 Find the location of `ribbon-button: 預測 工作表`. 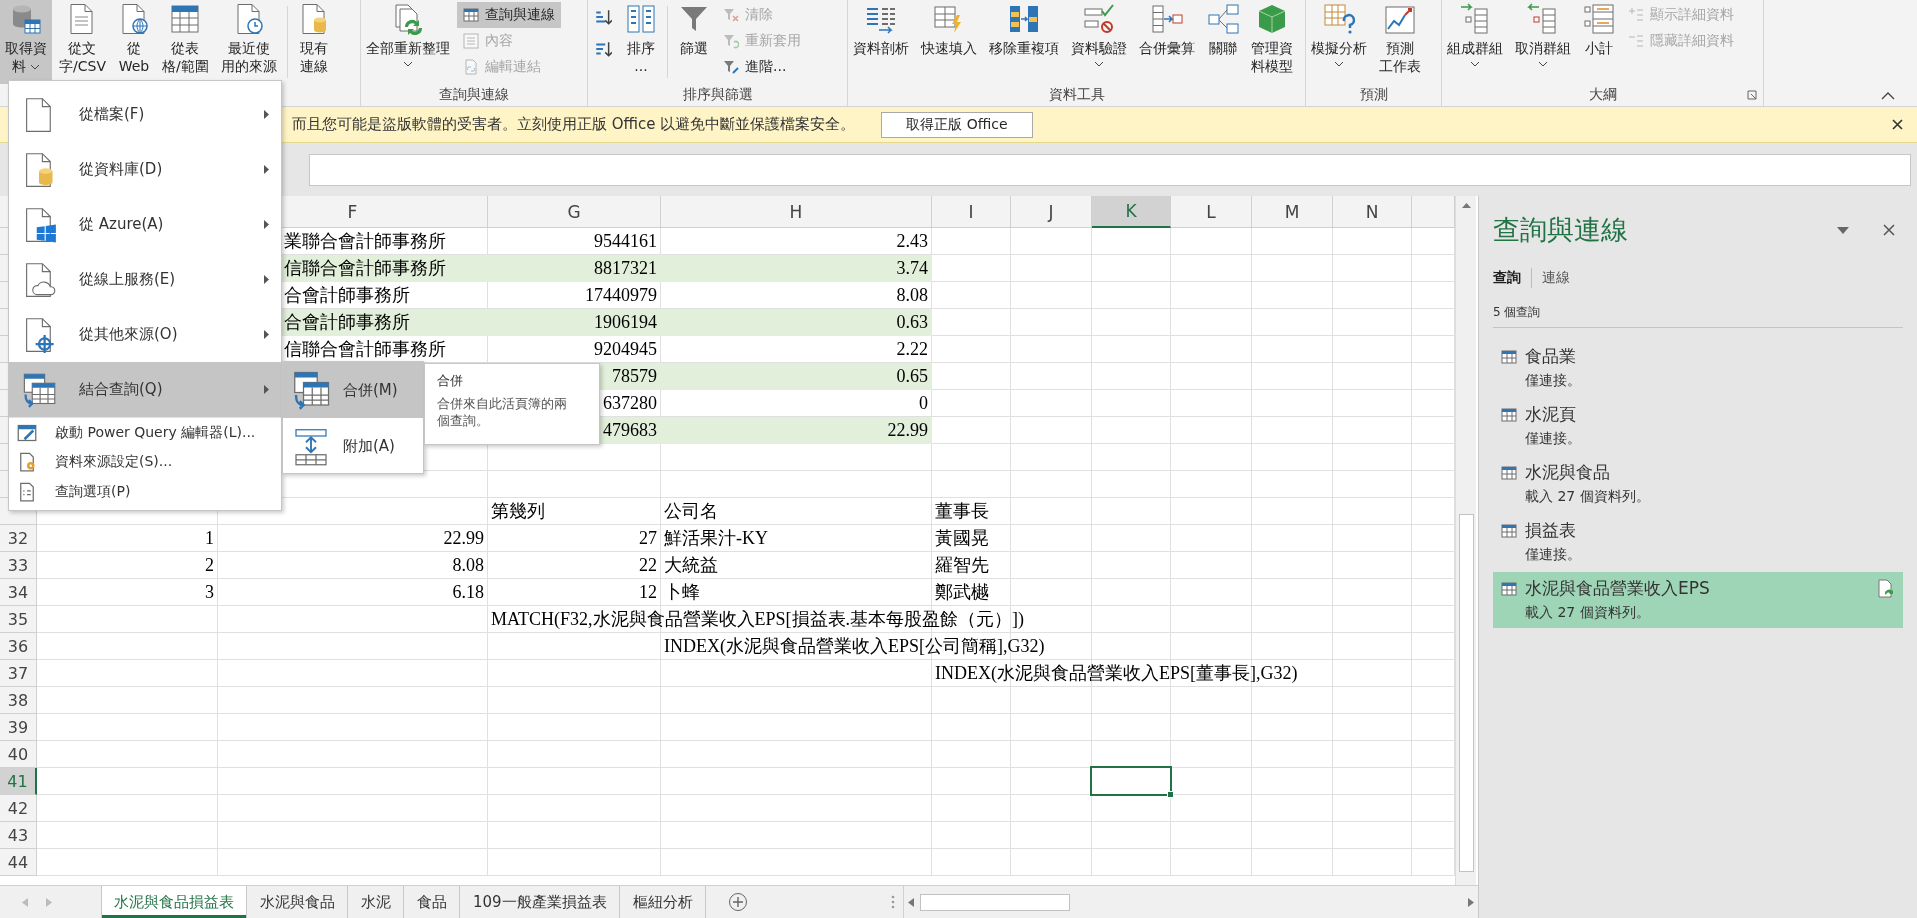

ribbon-button: 預測 工作表 is located at coordinates (1400, 42).